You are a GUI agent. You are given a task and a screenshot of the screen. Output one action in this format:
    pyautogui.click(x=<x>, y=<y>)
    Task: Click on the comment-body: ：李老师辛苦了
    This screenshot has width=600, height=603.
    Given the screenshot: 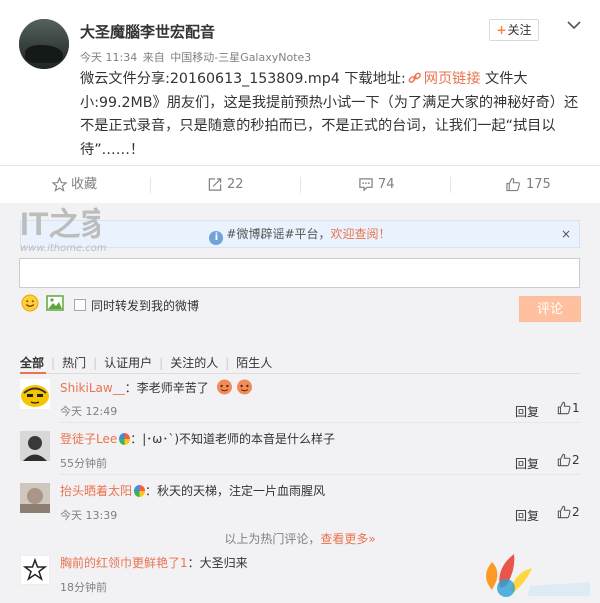 What is the action you would take?
    pyautogui.click(x=166, y=388)
    